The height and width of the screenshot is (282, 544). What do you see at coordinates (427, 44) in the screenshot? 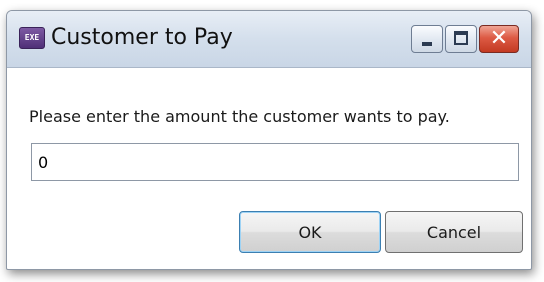
I see `minimize-icon` at bounding box center [427, 44].